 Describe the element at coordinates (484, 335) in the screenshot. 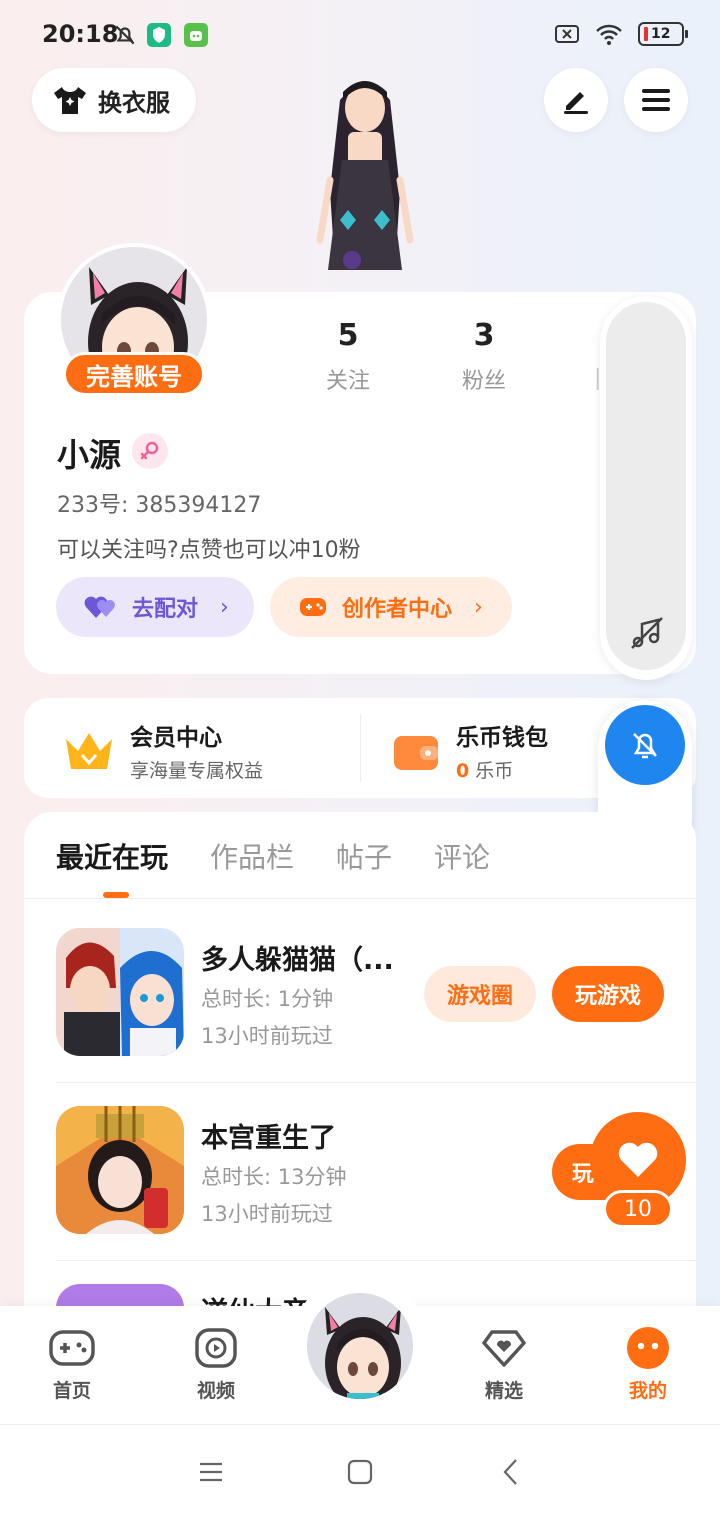

I see `fans-count: 3` at that location.